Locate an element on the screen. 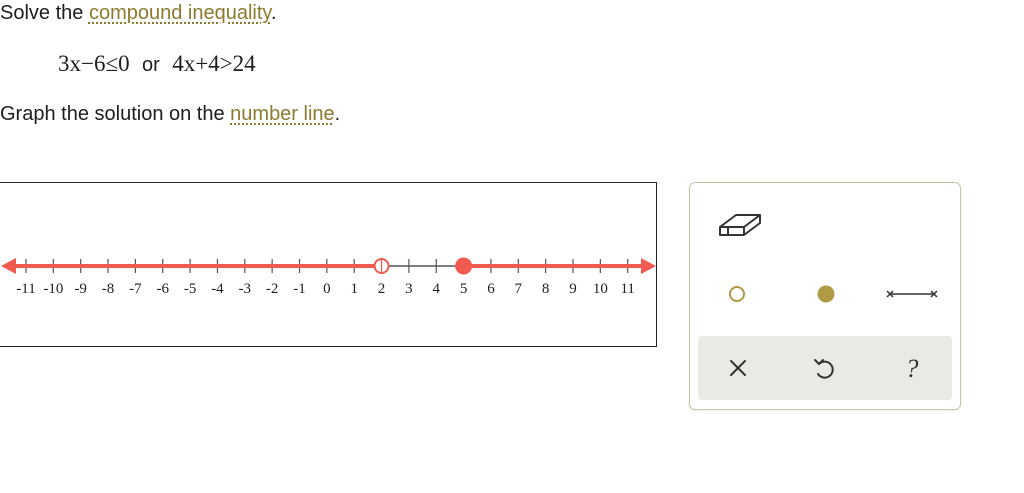 This screenshot has width=1024, height=493. instruction-graph-prefix: Graph the solution on the is located at coordinates (115, 114).